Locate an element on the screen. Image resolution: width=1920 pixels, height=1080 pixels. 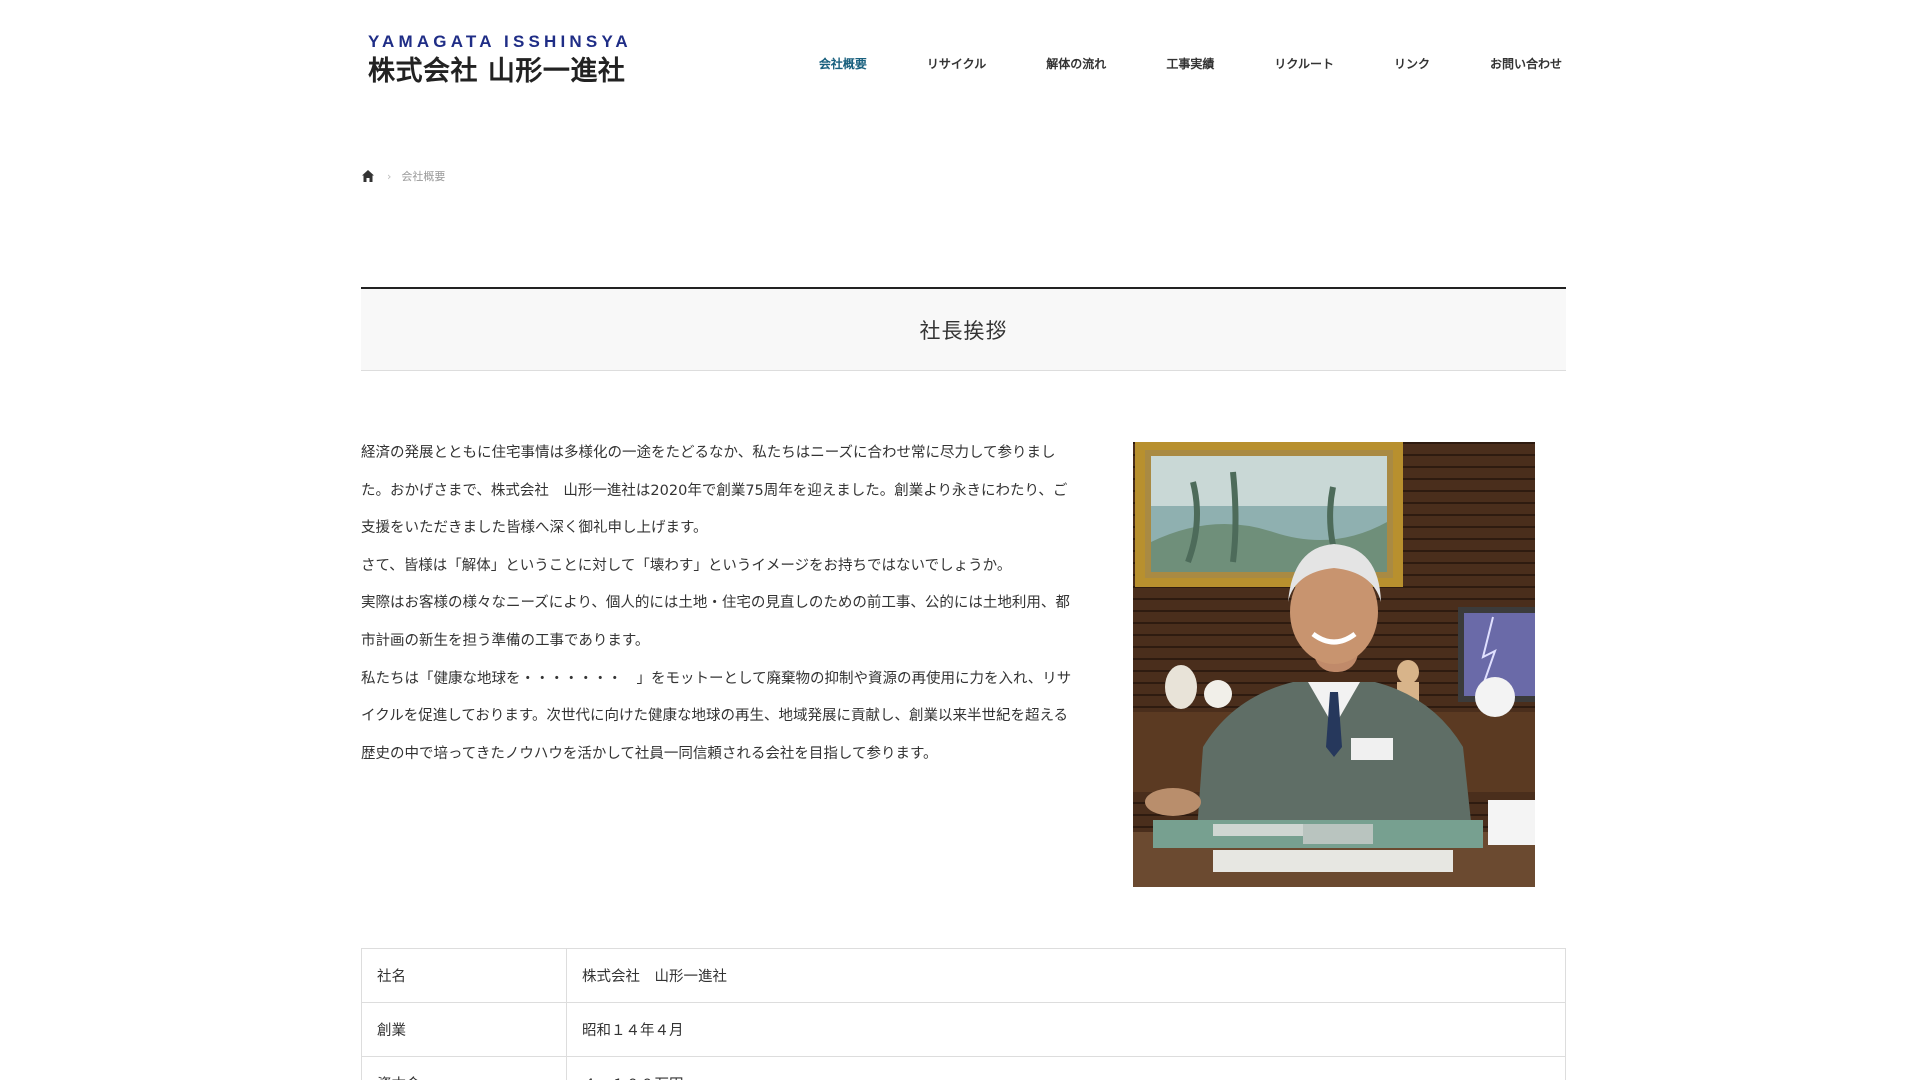
table-label: 創業 is located at coordinates (464, 1029).